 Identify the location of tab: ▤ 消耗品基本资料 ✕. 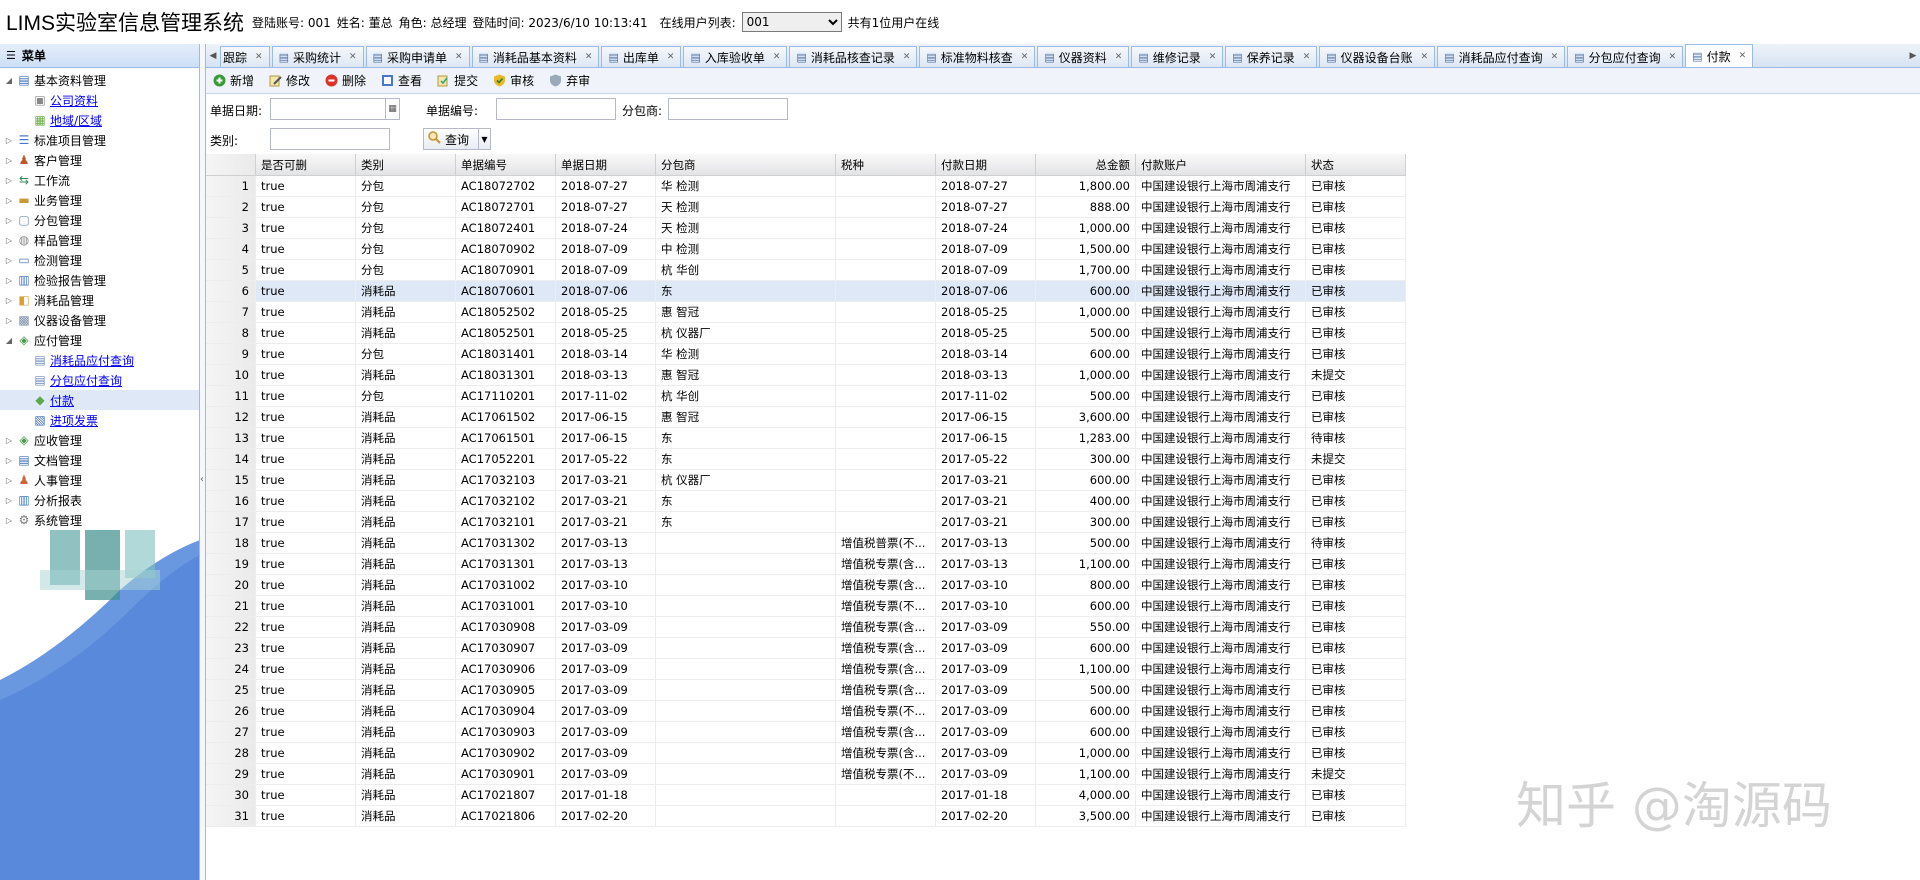
(535, 56).